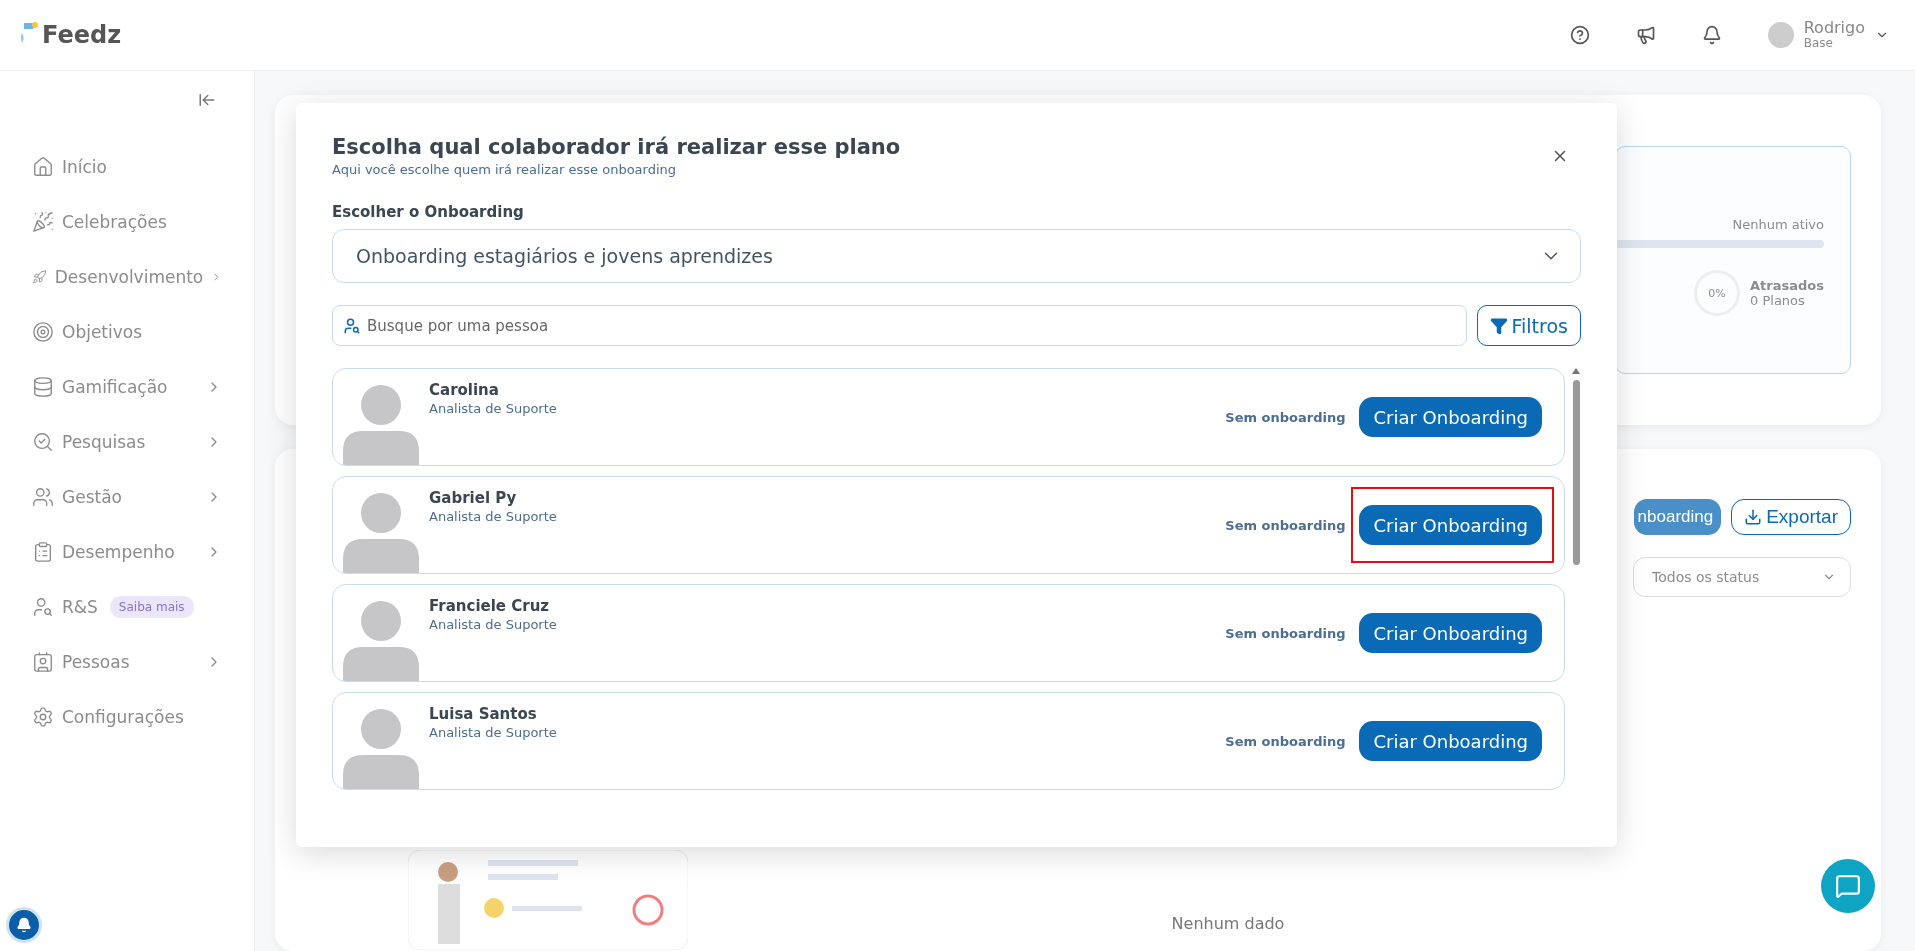 This screenshot has width=1915, height=951. Describe the element at coordinates (483, 714) in the screenshot. I see `person-name: Luisa Santos` at that location.